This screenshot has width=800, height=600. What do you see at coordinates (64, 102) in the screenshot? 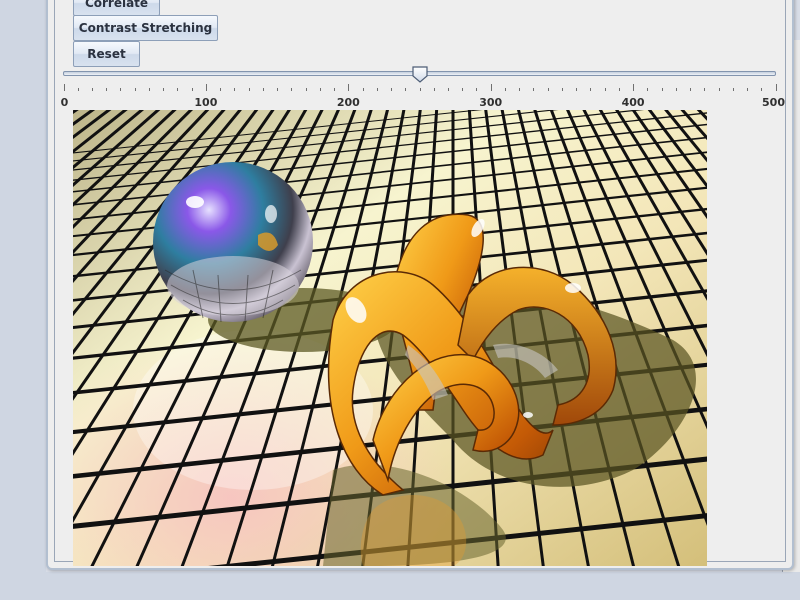
I see `slider-tick-label: 0` at bounding box center [64, 102].